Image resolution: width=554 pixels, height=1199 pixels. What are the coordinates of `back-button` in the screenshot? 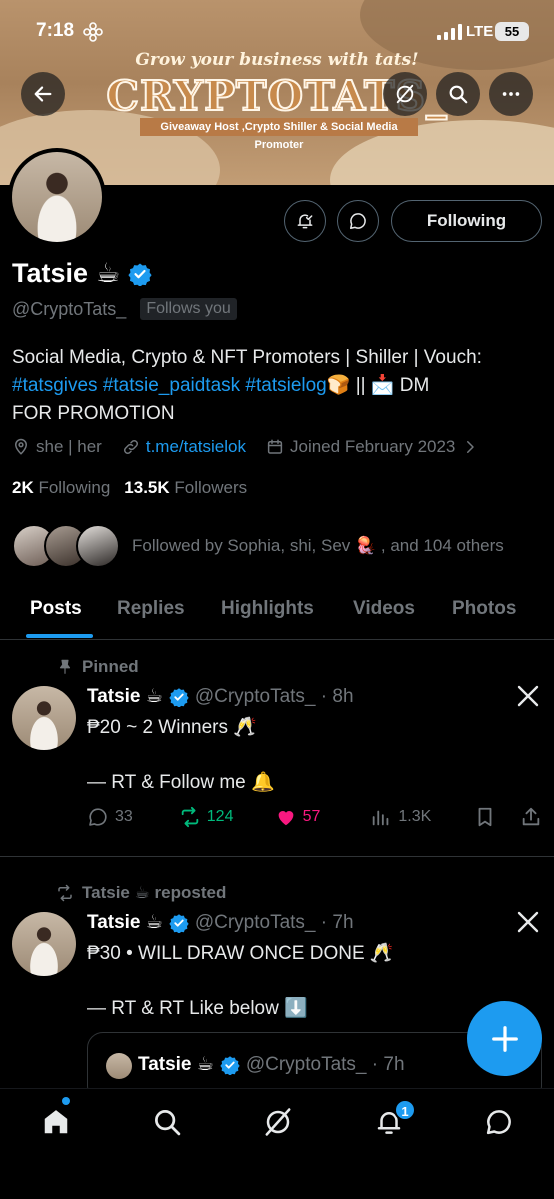 It's located at (43, 94).